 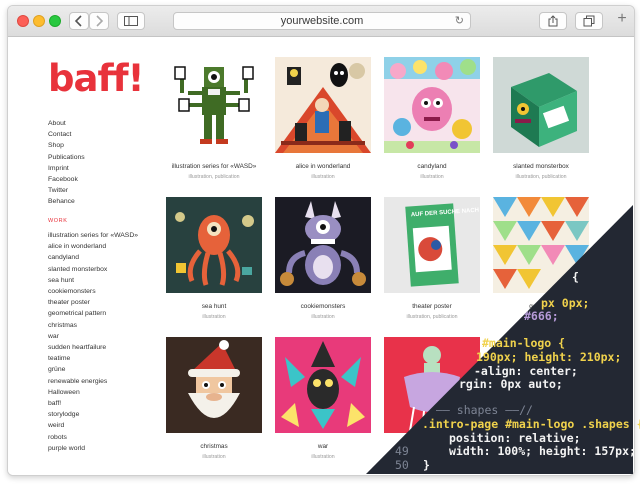 I want to click on chevron-right-icon, so click(x=100, y=21).